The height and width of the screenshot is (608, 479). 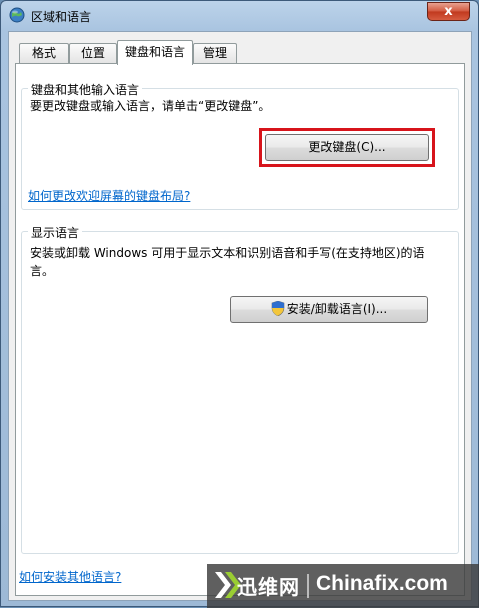 I want to click on close-button: x, so click(x=448, y=11).